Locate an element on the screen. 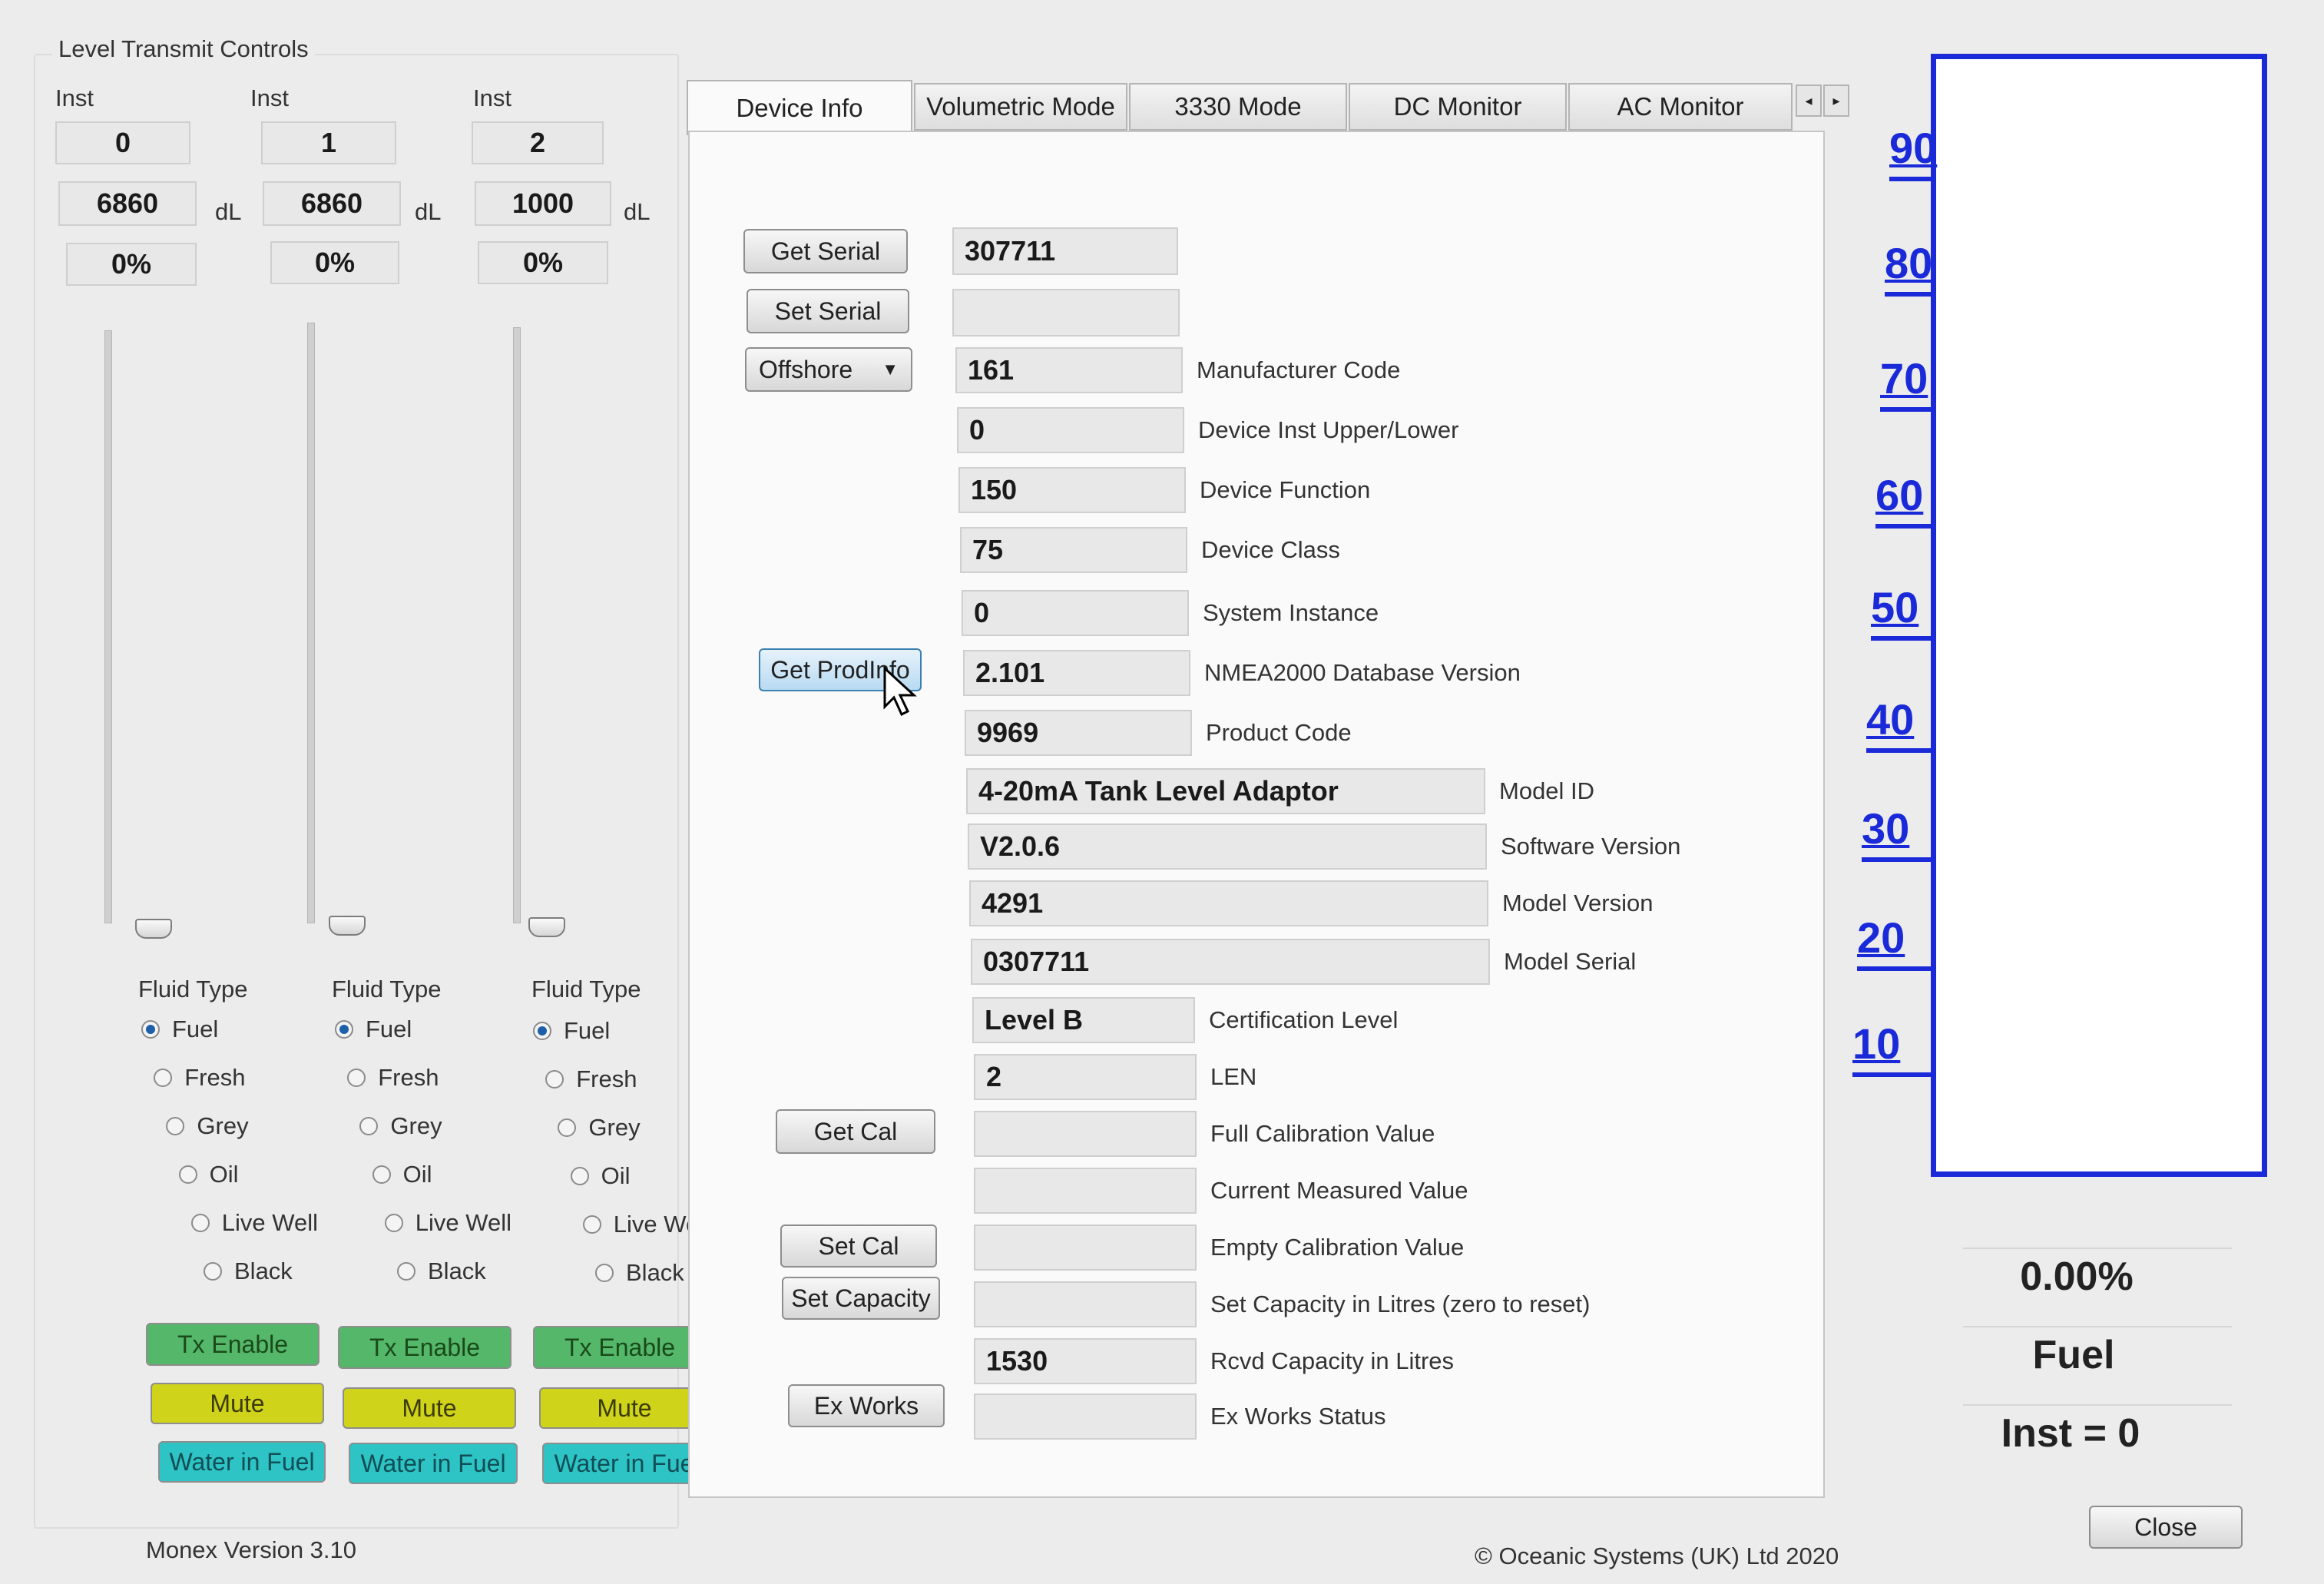  mode-dropdown-value: Offshore is located at coordinates (806, 369).